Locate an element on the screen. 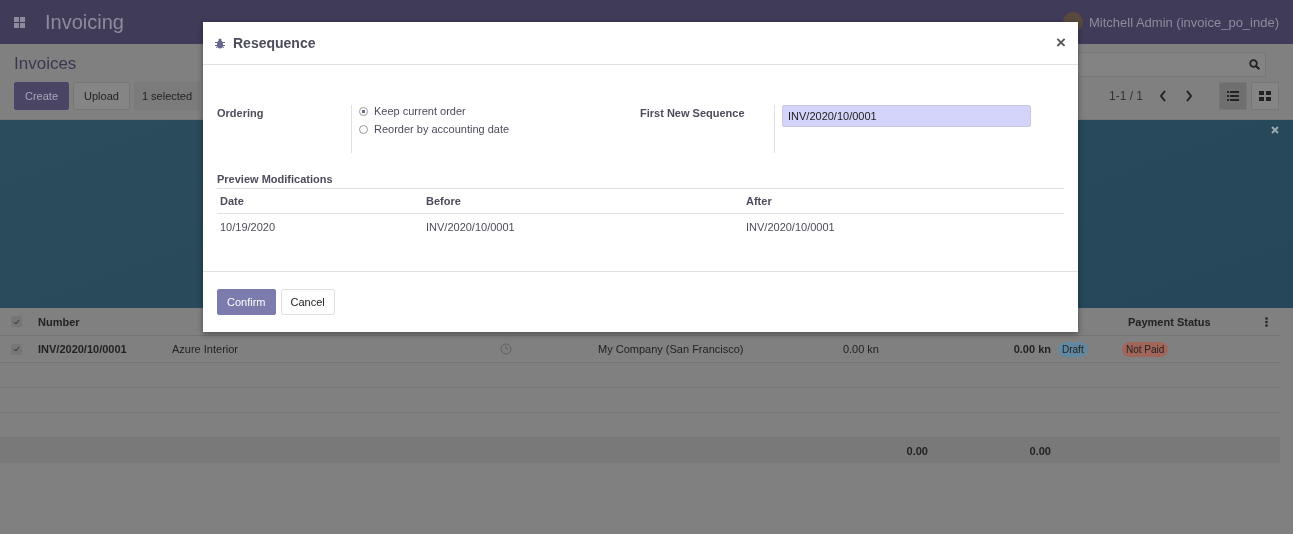 Image resolution: width=1293 pixels, height=534 pixels. column-options-icon is located at coordinates (1266, 321).